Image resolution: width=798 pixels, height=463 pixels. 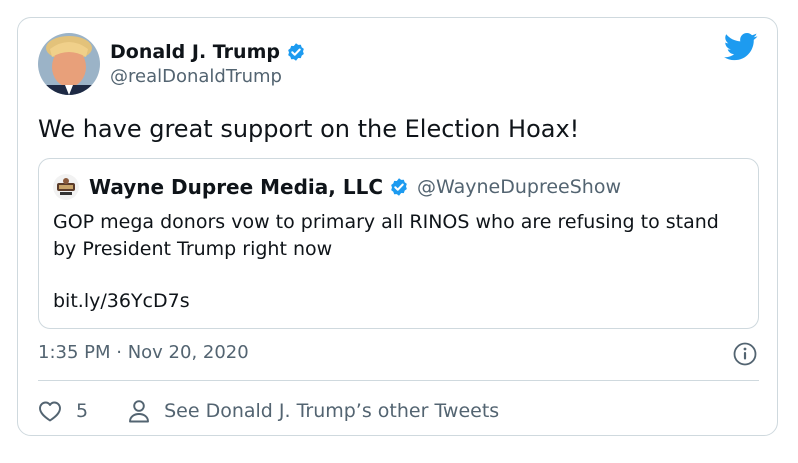 I want to click on quoted-header: Wayne Dupree Media, LLC @WayneDupreeShow, so click(x=337, y=187).